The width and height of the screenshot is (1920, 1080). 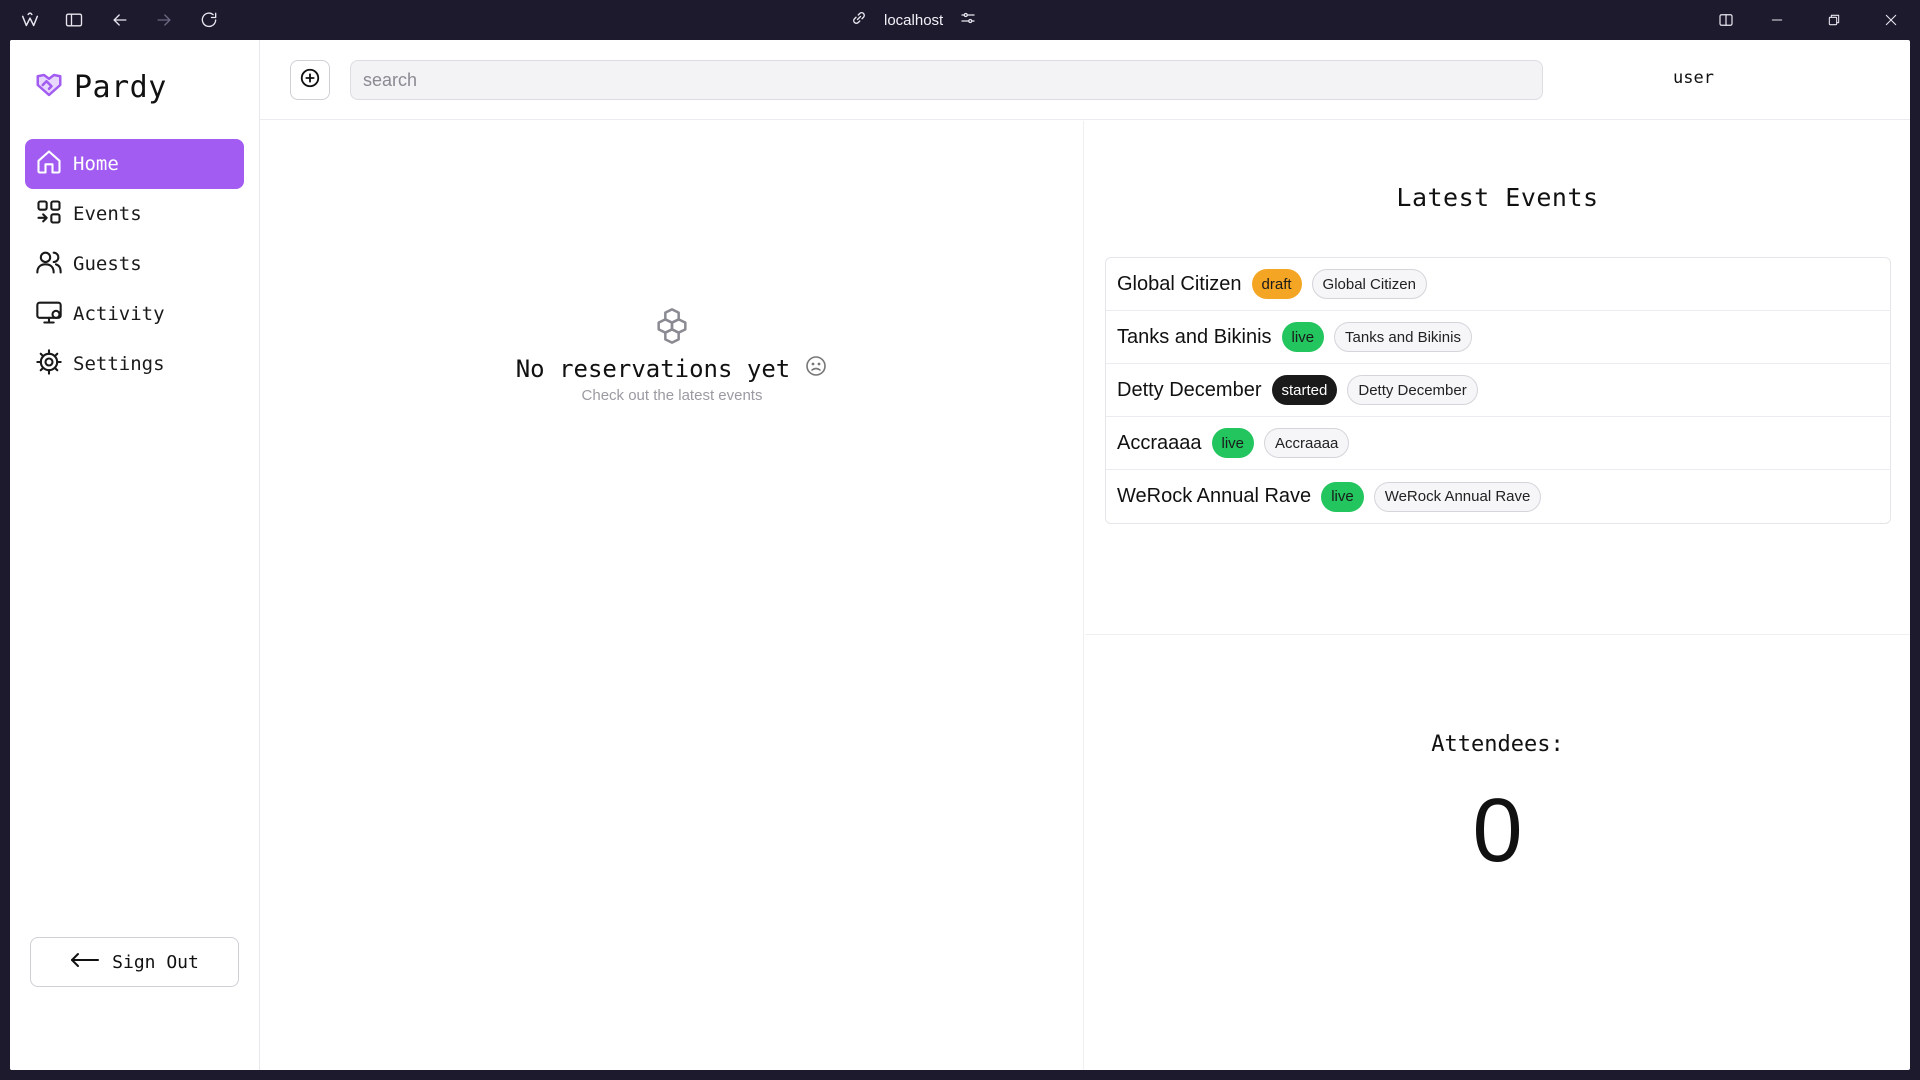 I want to click on event-name: Detty December, so click(x=1189, y=389).